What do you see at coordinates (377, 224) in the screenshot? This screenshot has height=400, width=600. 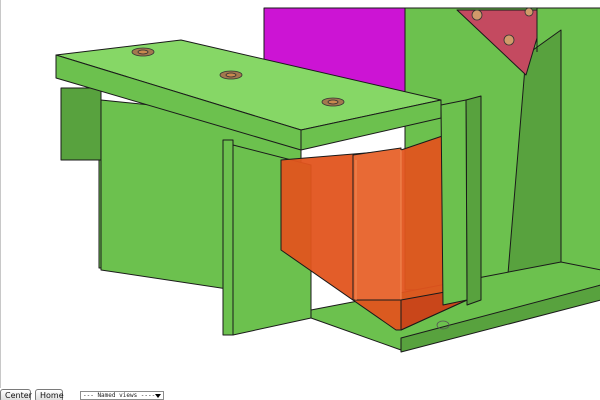 I see `orange-inner-face` at bounding box center [377, 224].